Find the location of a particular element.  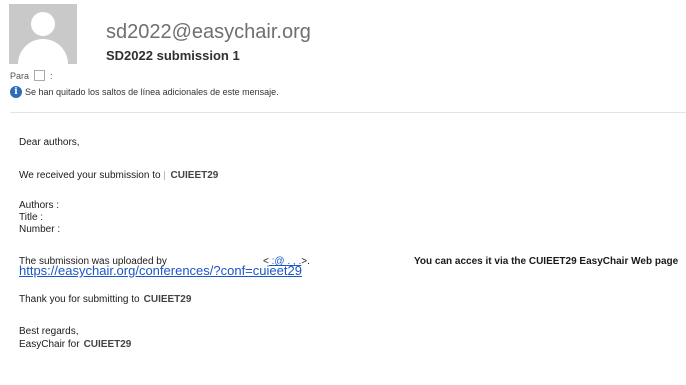

header-divider is located at coordinates (348, 112).